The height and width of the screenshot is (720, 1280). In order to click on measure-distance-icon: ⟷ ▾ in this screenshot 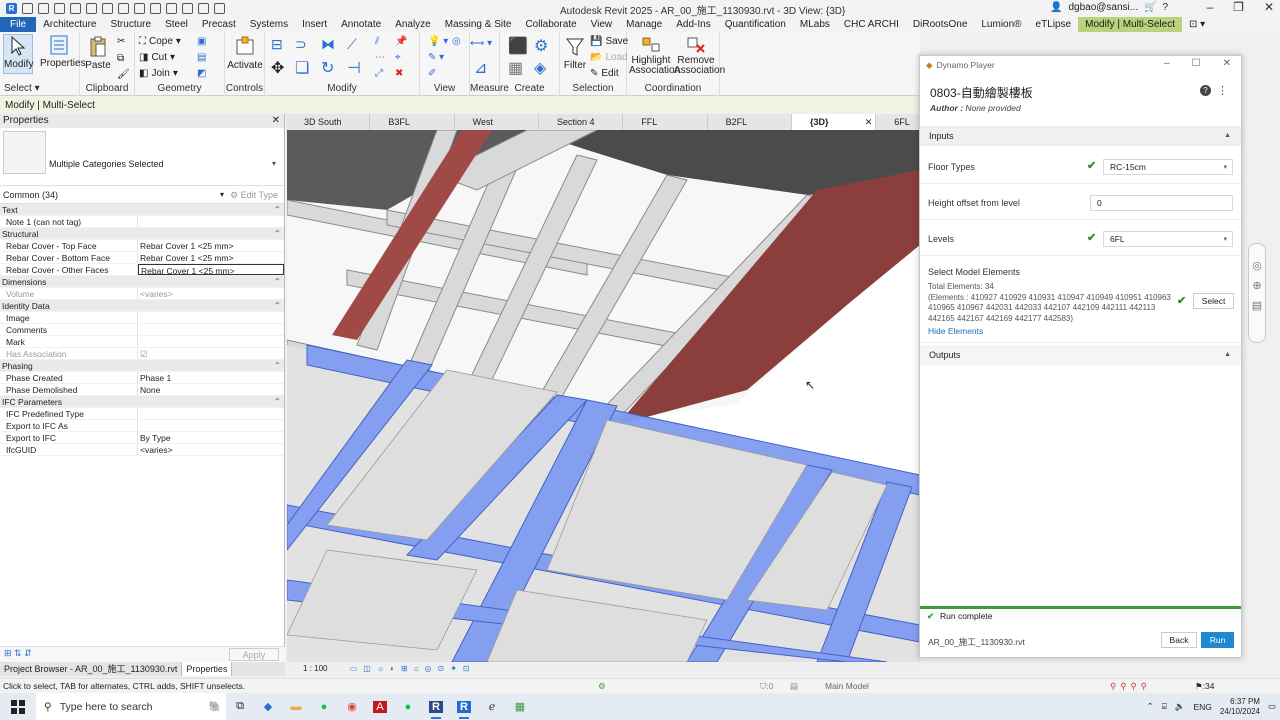, I will do `click(481, 43)`.